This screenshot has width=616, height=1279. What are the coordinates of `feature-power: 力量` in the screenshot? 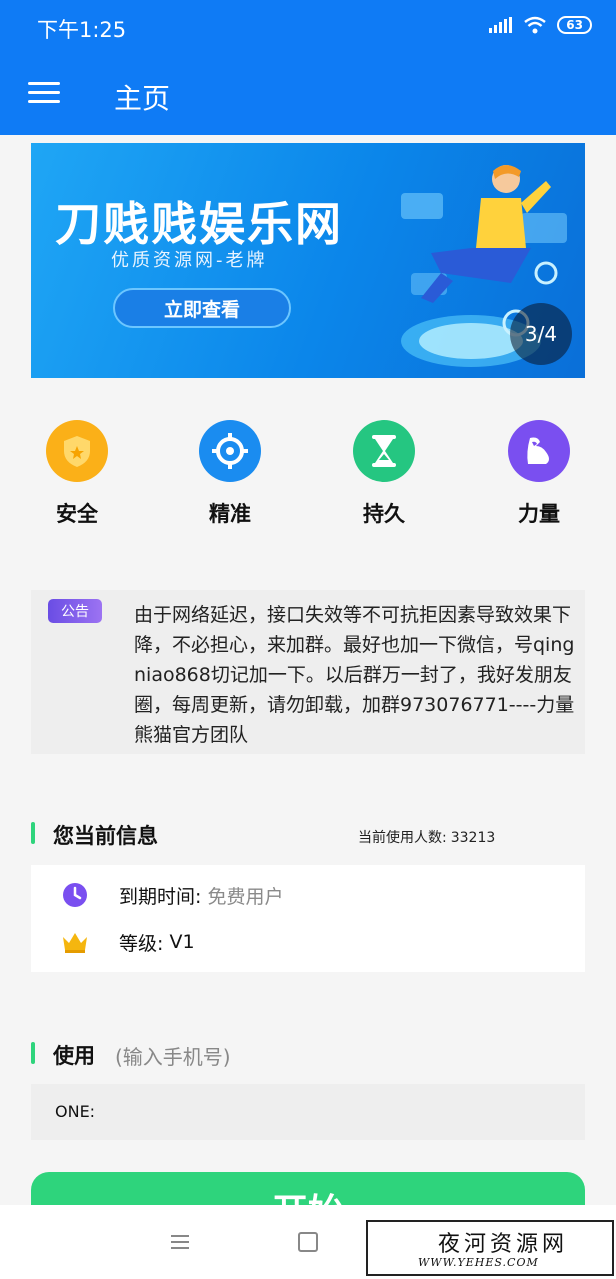 It's located at (539, 474).